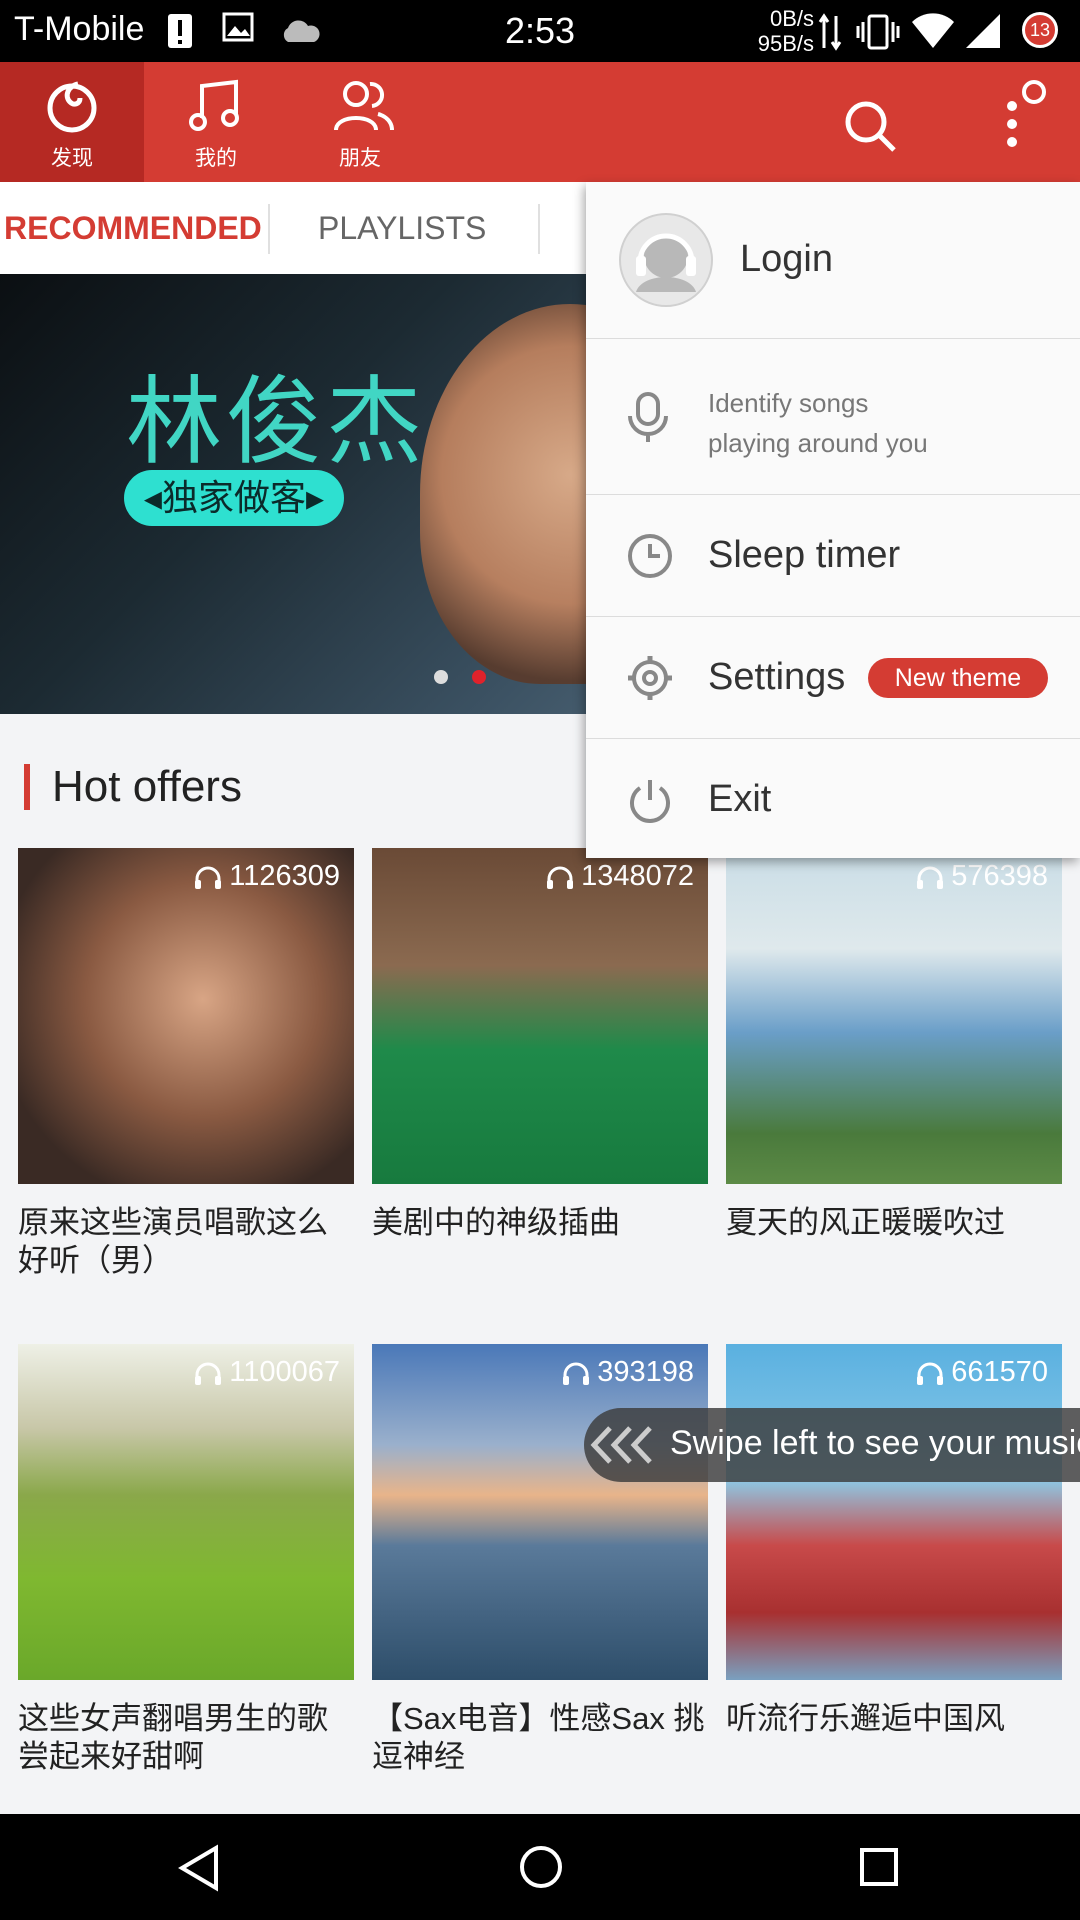 The height and width of the screenshot is (1920, 1080). Describe the element at coordinates (234, 498) in the screenshot. I see `banner-tag: ◂独家做客▸` at that location.